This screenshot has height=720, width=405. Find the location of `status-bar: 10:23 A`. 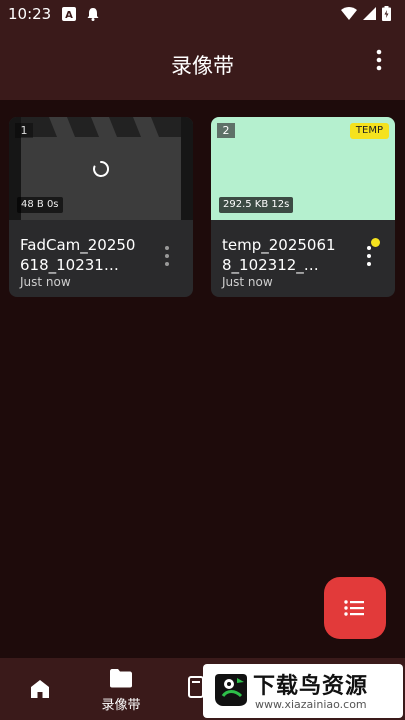

status-bar: 10:23 A is located at coordinates (202, 14).